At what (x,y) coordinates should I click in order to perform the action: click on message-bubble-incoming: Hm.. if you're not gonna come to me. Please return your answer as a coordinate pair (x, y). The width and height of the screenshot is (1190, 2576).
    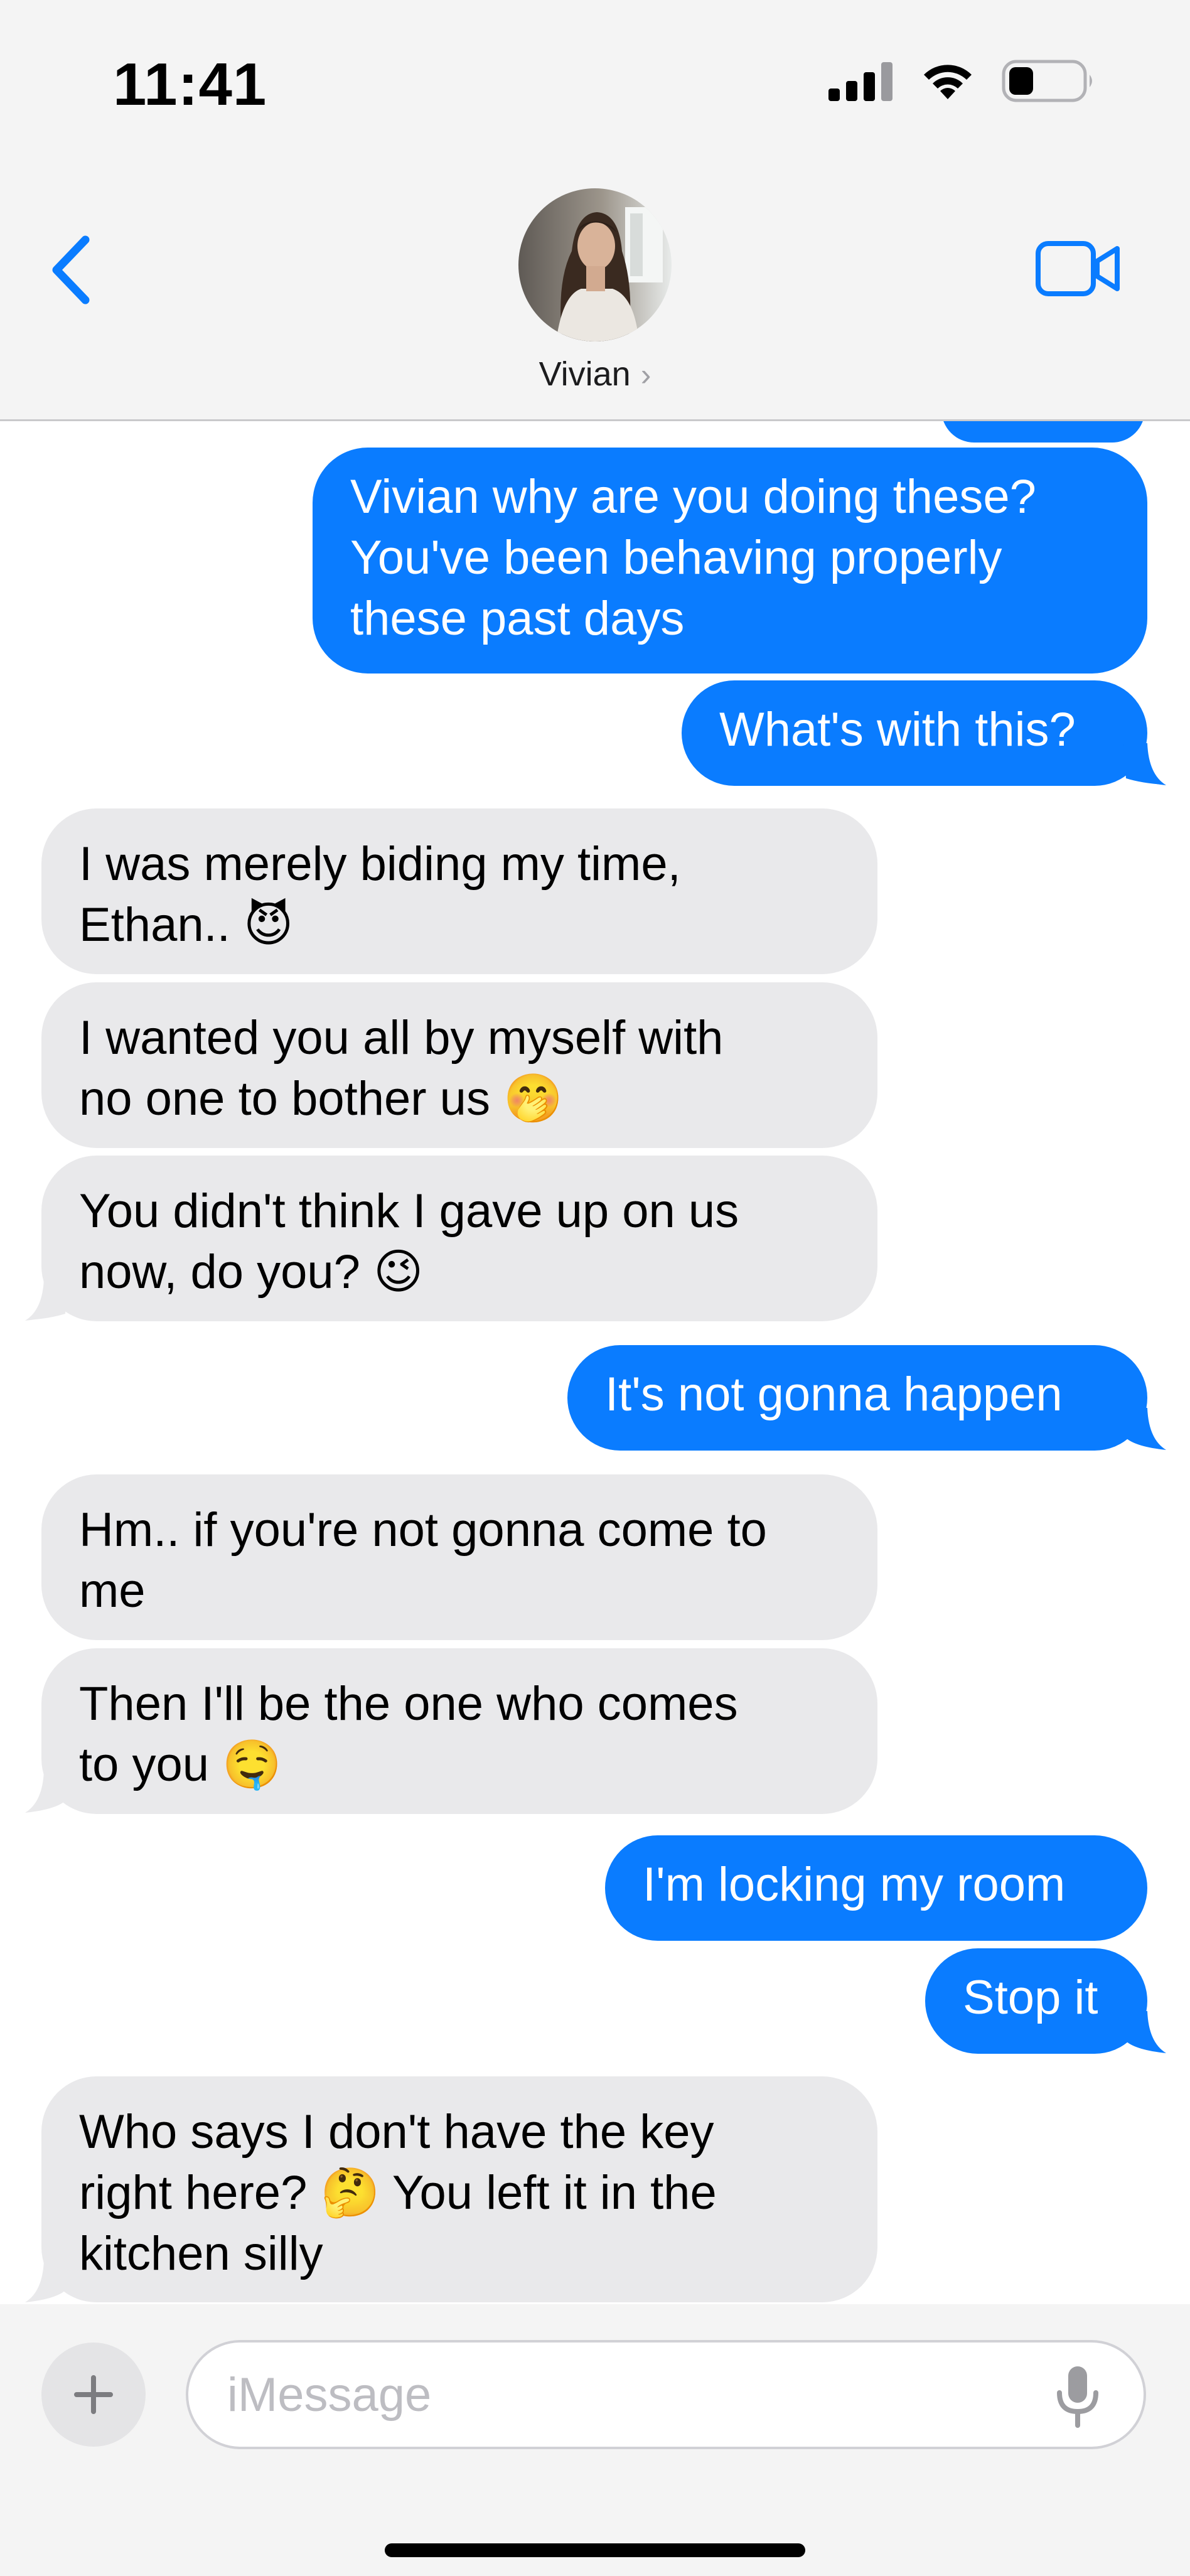
    Looking at the image, I should click on (459, 1557).